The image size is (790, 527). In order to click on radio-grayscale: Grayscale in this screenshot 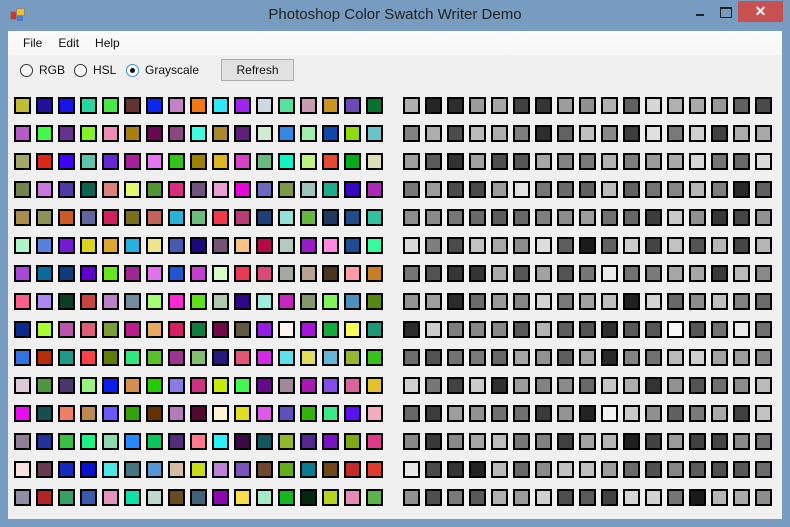, I will do `click(162, 70)`.